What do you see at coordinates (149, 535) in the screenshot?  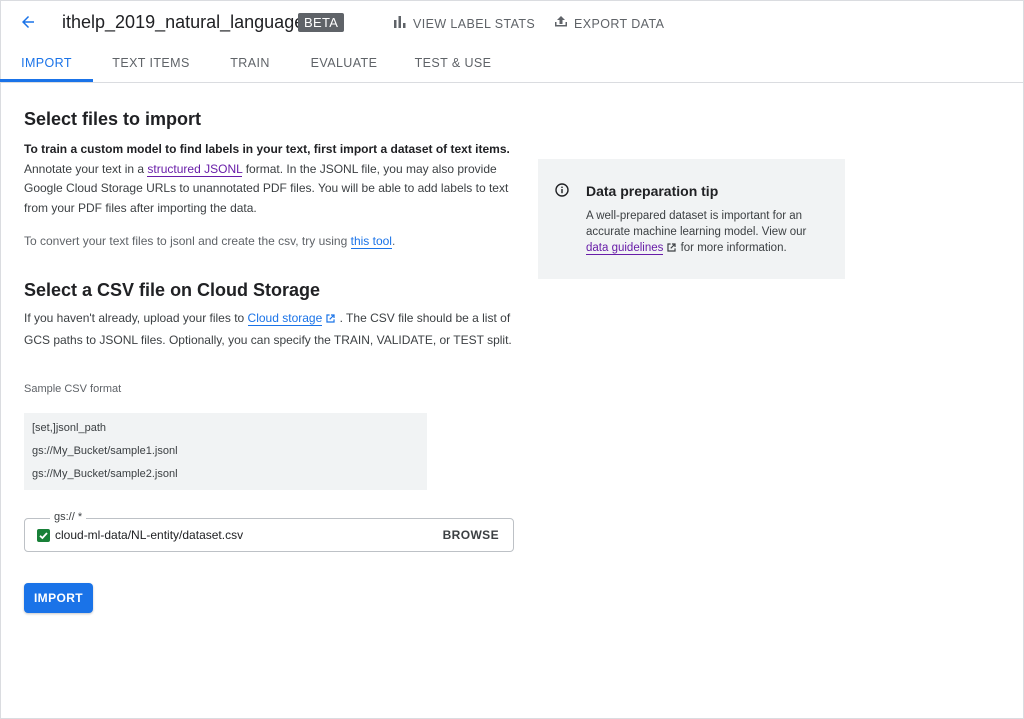 I see `gcs-path-input: cloud-ml-data/NL-entity/dataset.csv` at bounding box center [149, 535].